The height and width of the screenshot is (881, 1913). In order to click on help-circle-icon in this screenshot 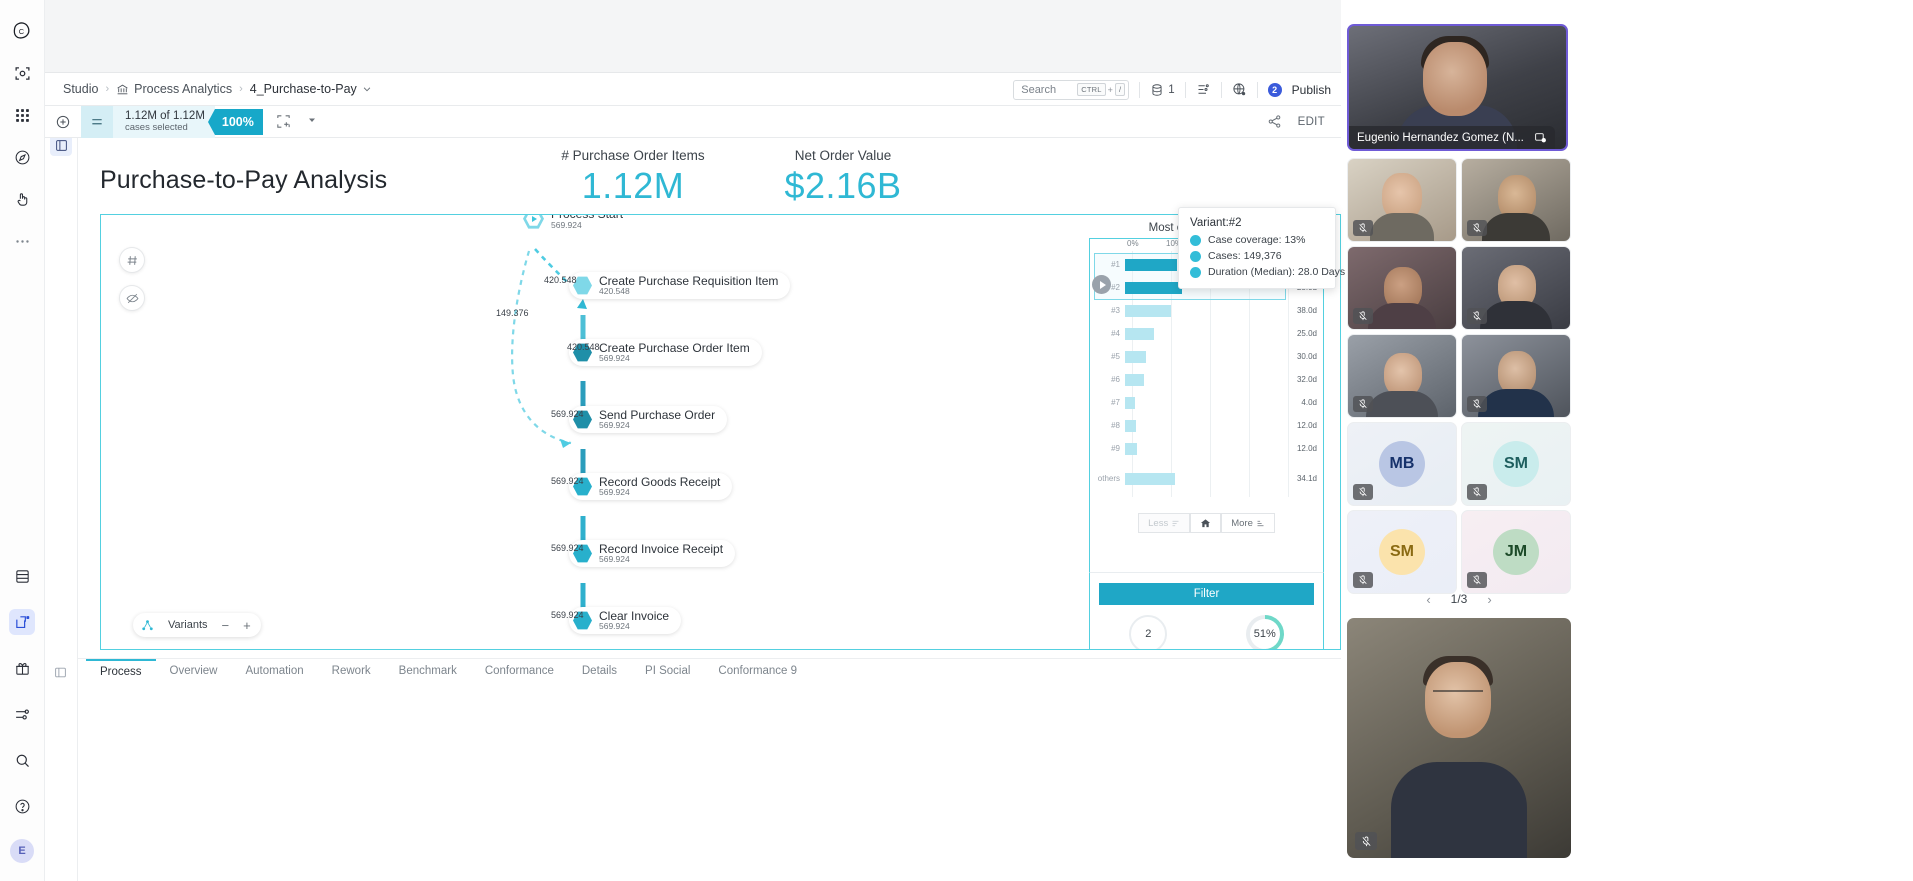, I will do `click(22, 806)`.